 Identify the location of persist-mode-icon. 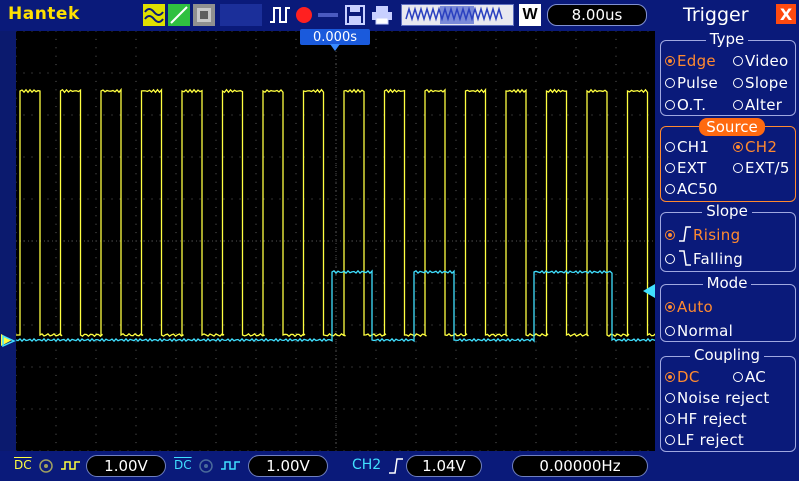
(204, 15).